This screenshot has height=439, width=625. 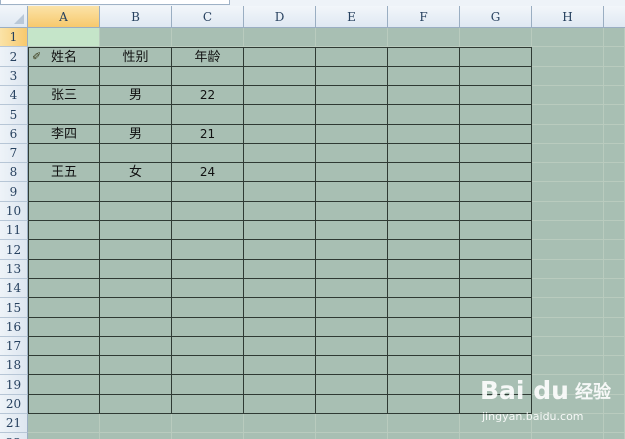 I want to click on cell-h11, so click(x=568, y=230).